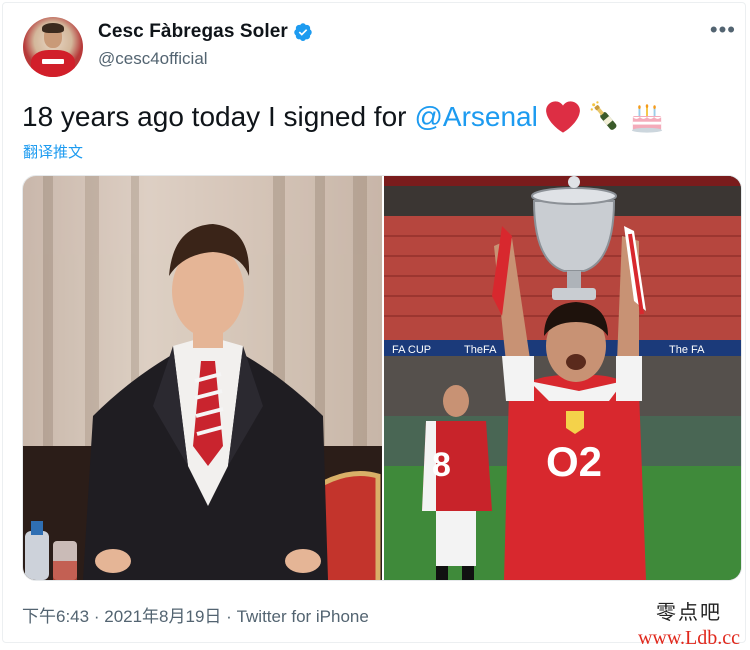 This screenshot has height=650, width=750. Describe the element at coordinates (153, 59) in the screenshot. I see `author-handle: @cesc4official` at that location.